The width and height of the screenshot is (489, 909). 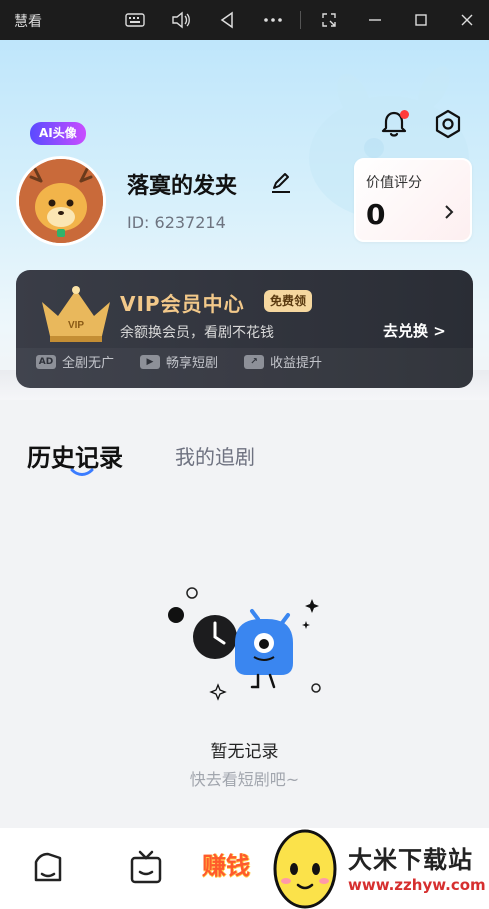 I want to click on more-icon, so click(x=273, y=20).